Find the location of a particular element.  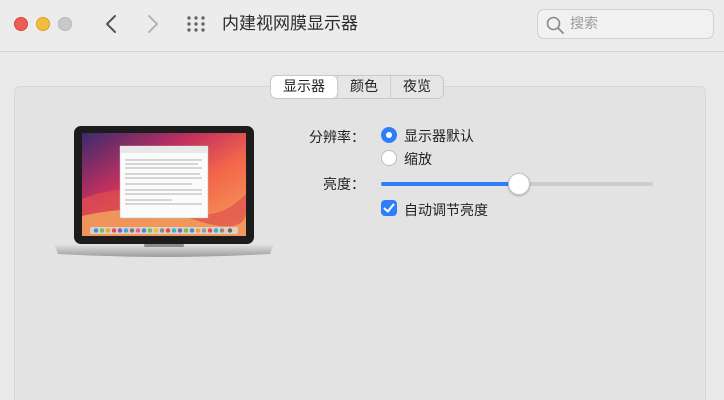

resolution-option-scaled: 缩放 is located at coordinates (418, 159).